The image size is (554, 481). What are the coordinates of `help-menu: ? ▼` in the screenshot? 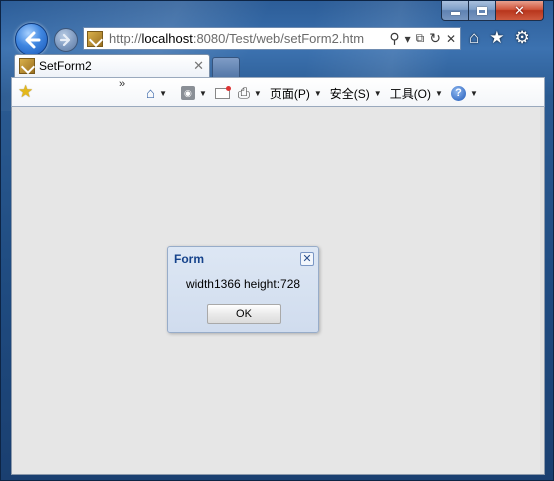 It's located at (464, 93).